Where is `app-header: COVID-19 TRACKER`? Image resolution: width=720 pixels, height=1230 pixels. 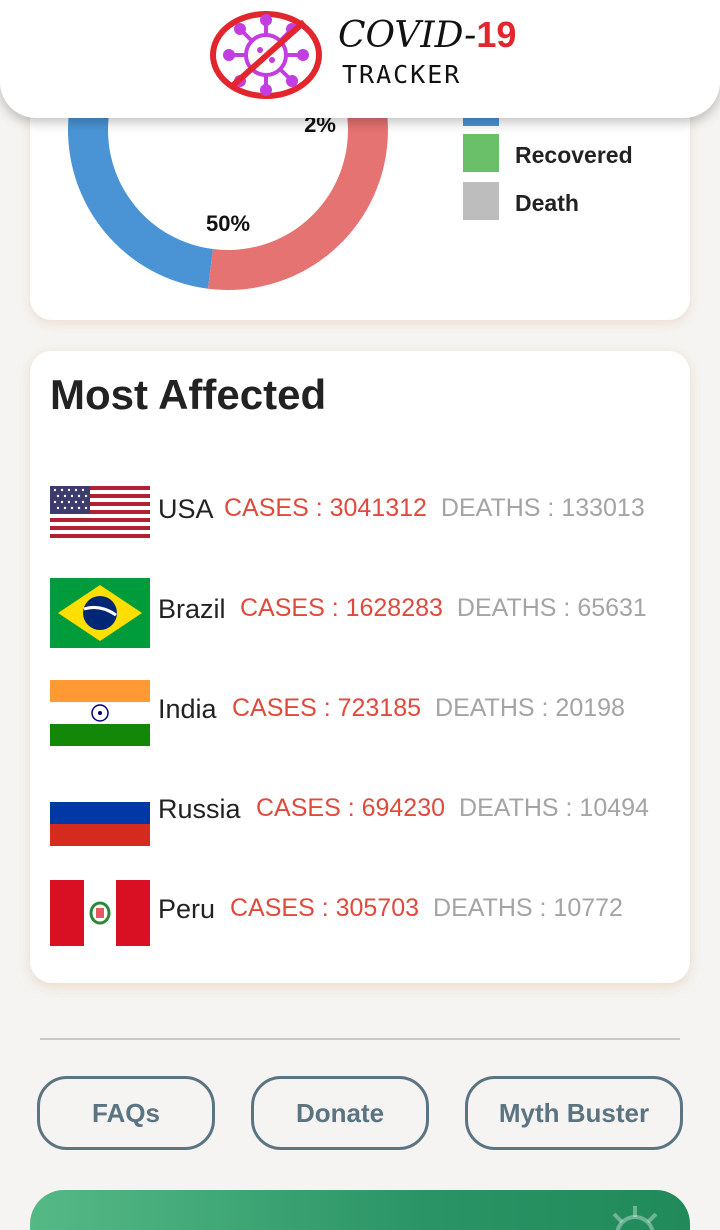 app-header: COVID-19 TRACKER is located at coordinates (360, 59).